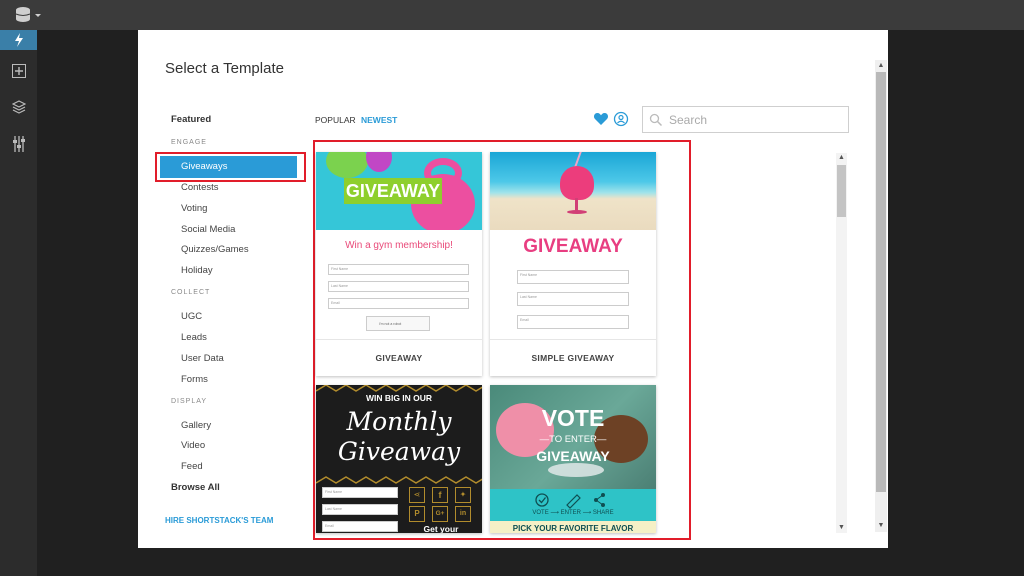 The width and height of the screenshot is (1024, 576). What do you see at coordinates (202, 358) in the screenshot?
I see `category-user-data: User Data` at bounding box center [202, 358].